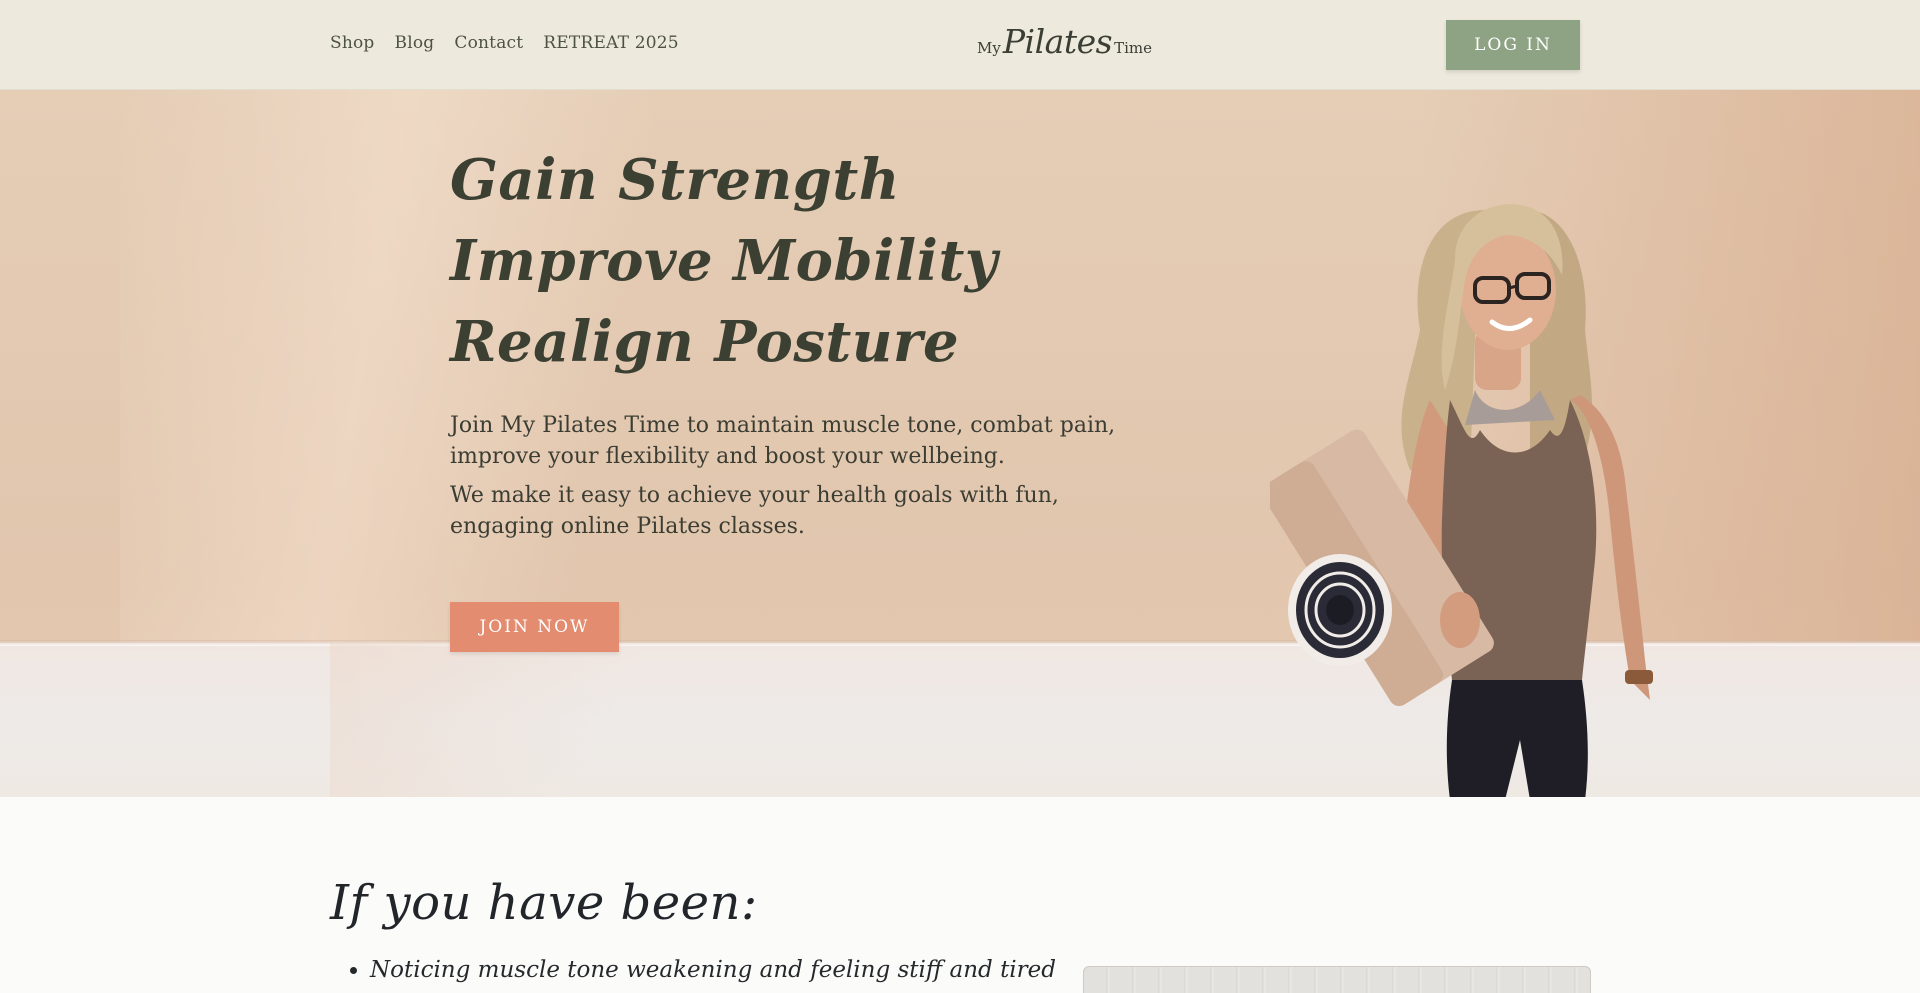 Image resolution: width=1920 pixels, height=993 pixels. What do you see at coordinates (705, 342) in the screenshot?
I see `headline-line-3: Realign Posture` at bounding box center [705, 342].